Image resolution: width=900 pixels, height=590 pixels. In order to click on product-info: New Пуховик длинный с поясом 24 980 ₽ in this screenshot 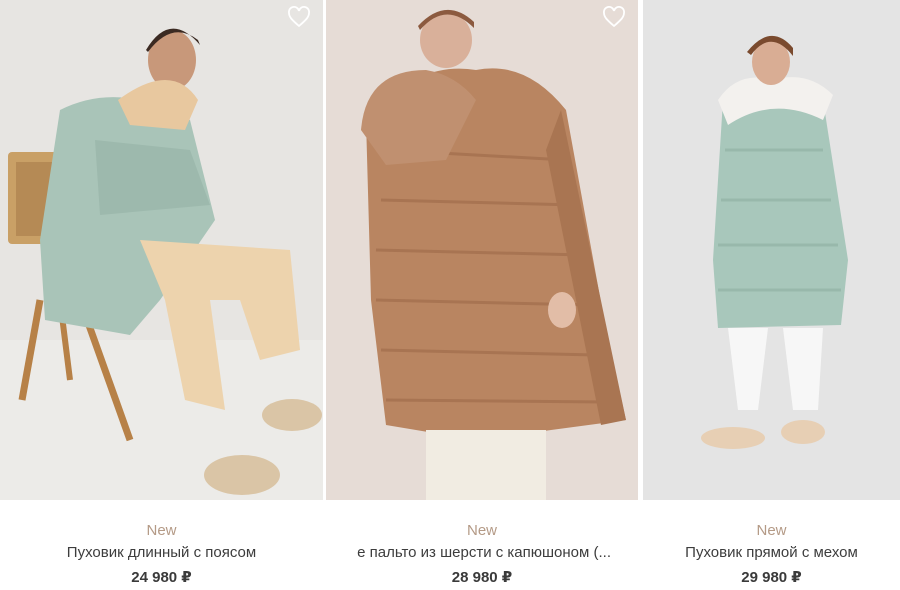, I will do `click(161, 555)`.